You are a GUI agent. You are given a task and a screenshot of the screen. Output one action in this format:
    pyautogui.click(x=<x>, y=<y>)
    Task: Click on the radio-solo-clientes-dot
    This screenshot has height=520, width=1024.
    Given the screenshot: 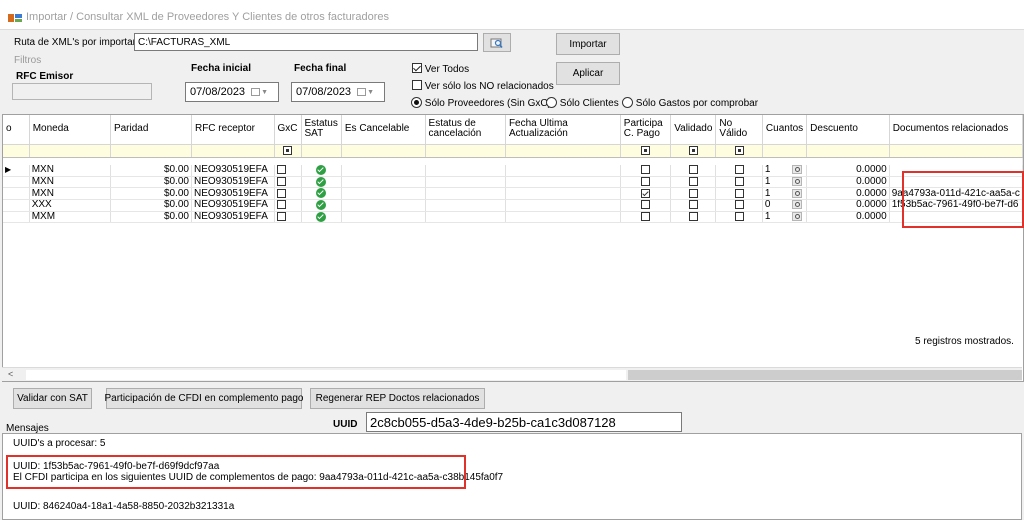 What is the action you would take?
    pyautogui.click(x=551, y=102)
    